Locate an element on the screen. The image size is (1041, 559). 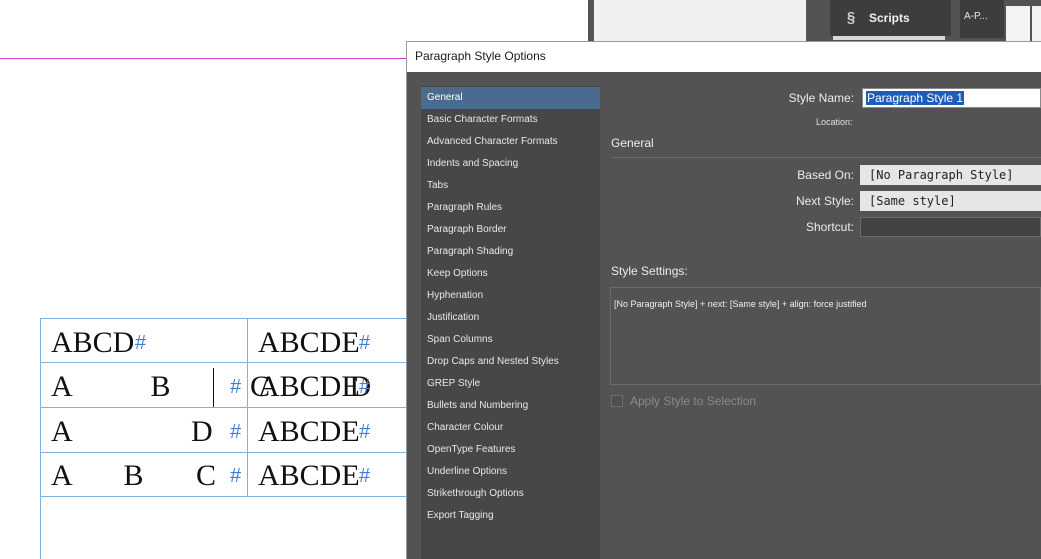
based-on-dropdown: [No Paragraph Style] is located at coordinates (950, 175).